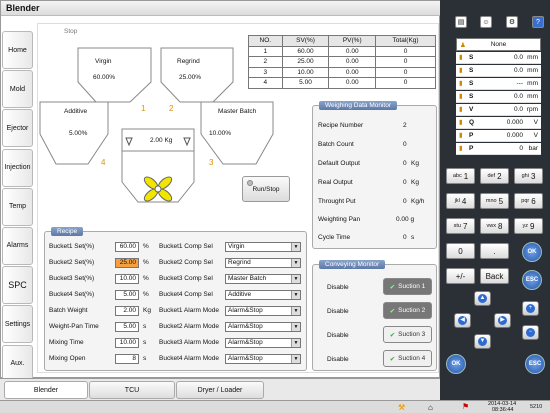 The image size is (550, 413). I want to click on key-4: jkl 4, so click(460, 201).